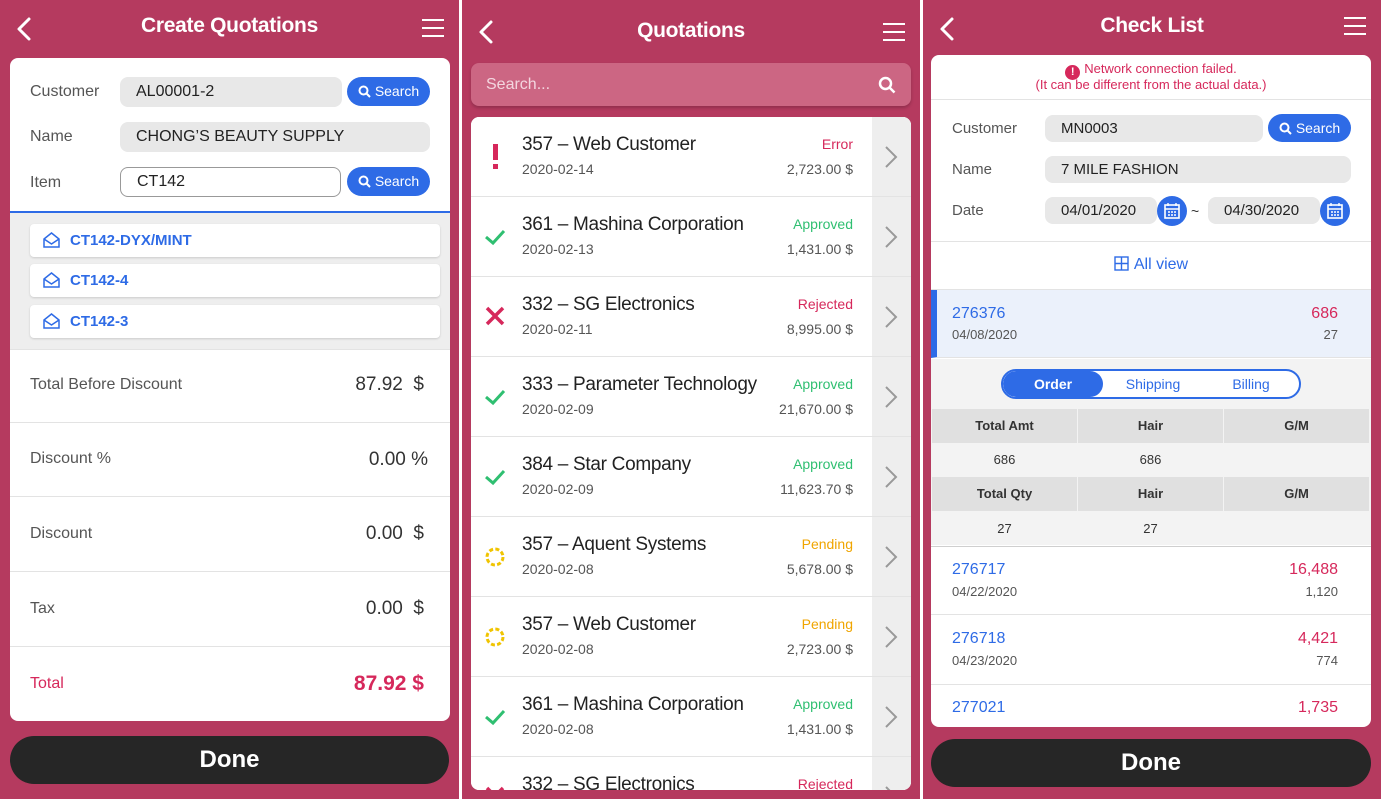 The image size is (1381, 799). Describe the element at coordinates (106, 384) in the screenshot. I see `total-before-discount-label: Total Before Discount` at that location.